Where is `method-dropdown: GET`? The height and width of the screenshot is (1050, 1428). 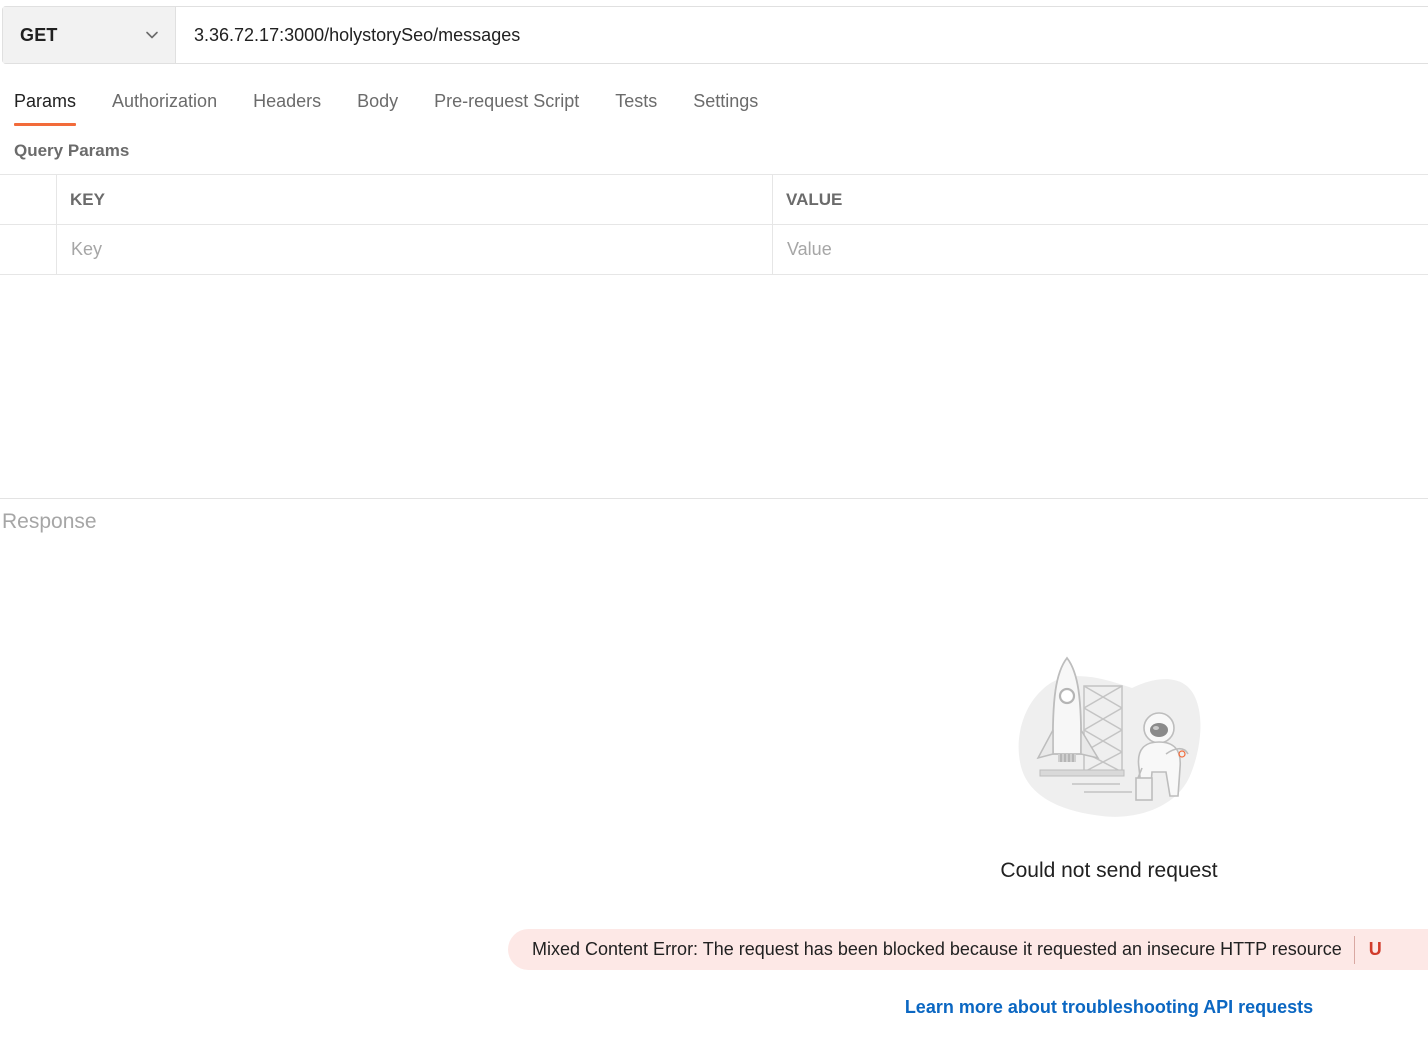 method-dropdown: GET is located at coordinates (89, 35).